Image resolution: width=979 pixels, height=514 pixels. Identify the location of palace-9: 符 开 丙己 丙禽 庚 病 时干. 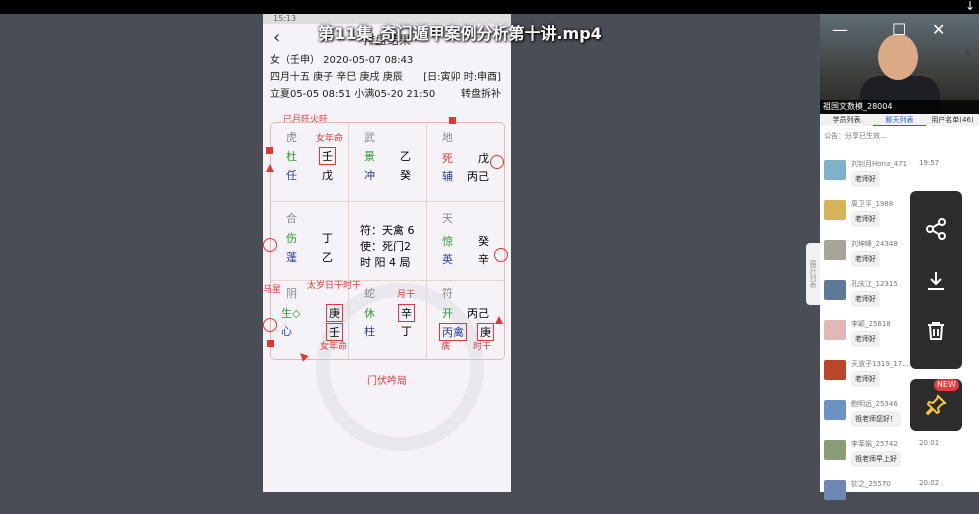
(465, 320).